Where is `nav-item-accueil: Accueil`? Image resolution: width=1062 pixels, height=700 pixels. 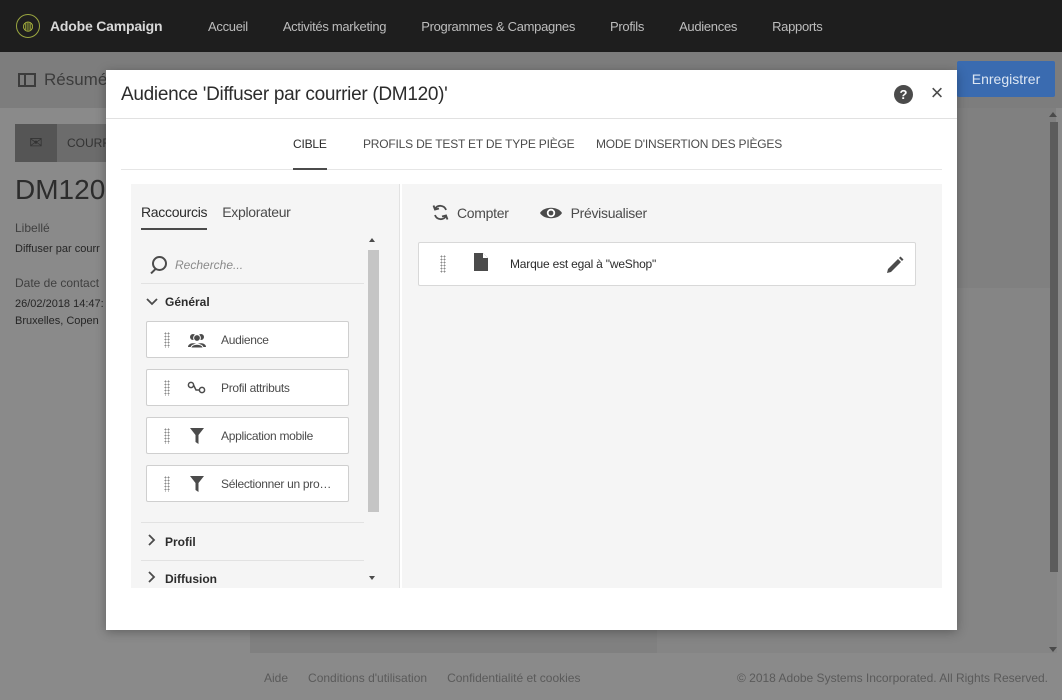
nav-item-accueil: Accueil is located at coordinates (228, 26).